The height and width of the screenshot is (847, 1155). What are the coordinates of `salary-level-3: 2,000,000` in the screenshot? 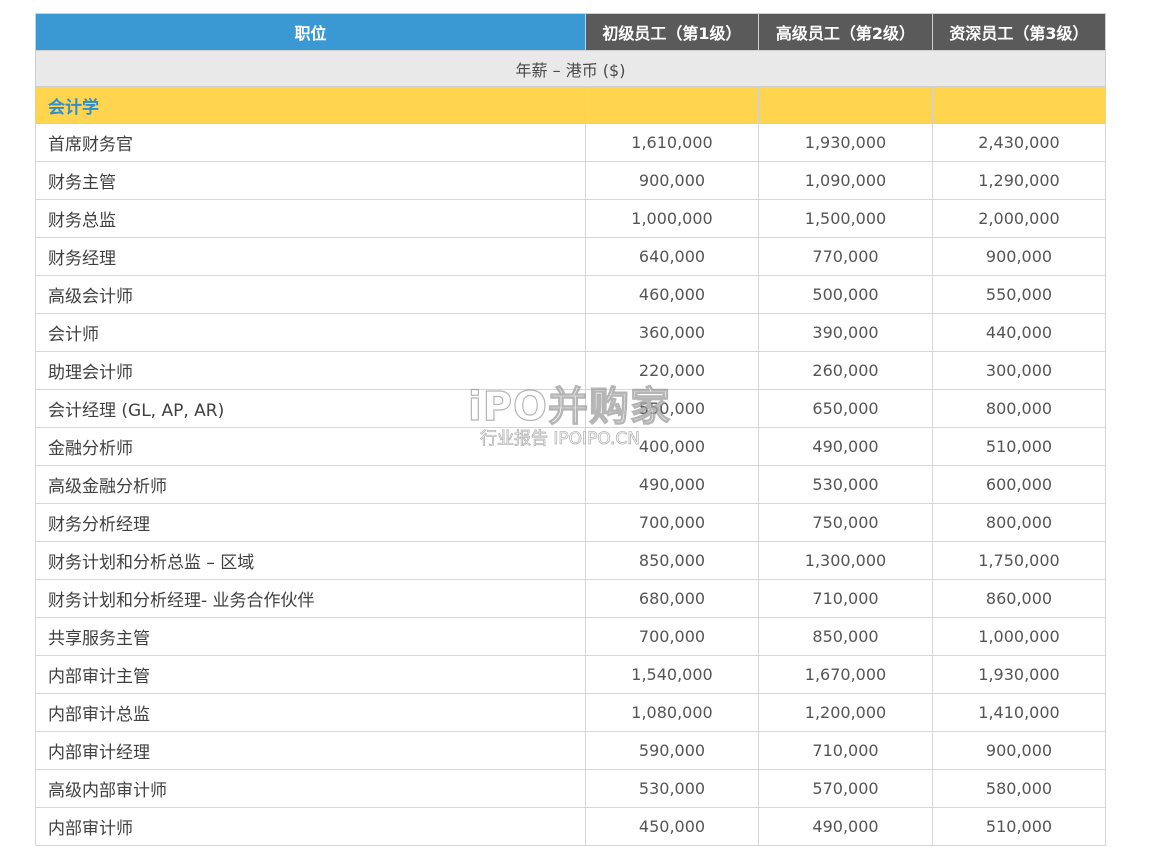 It's located at (1019, 218).